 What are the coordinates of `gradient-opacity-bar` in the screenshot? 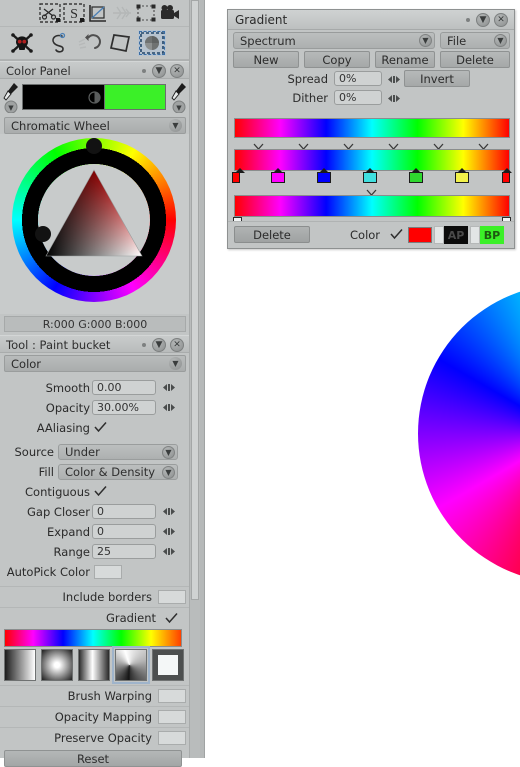 It's located at (372, 206).